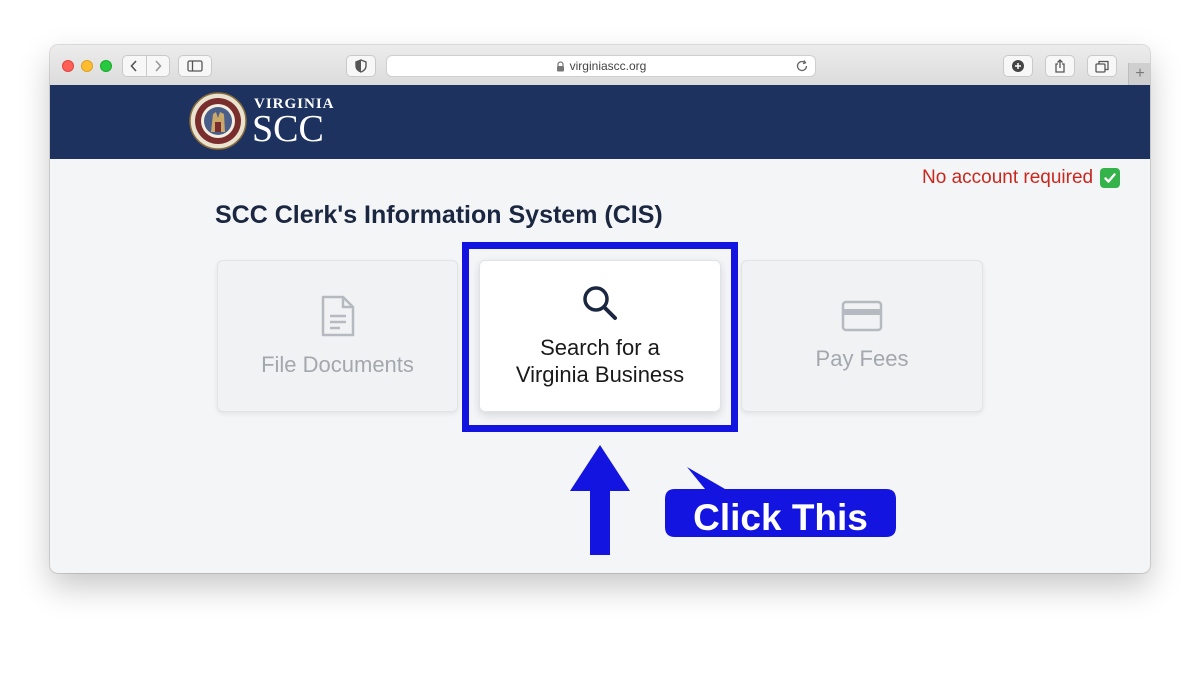 Image resolution: width=1200 pixels, height=675 pixels. Describe the element at coordinates (68, 66) in the screenshot. I see `close-window-button` at that location.